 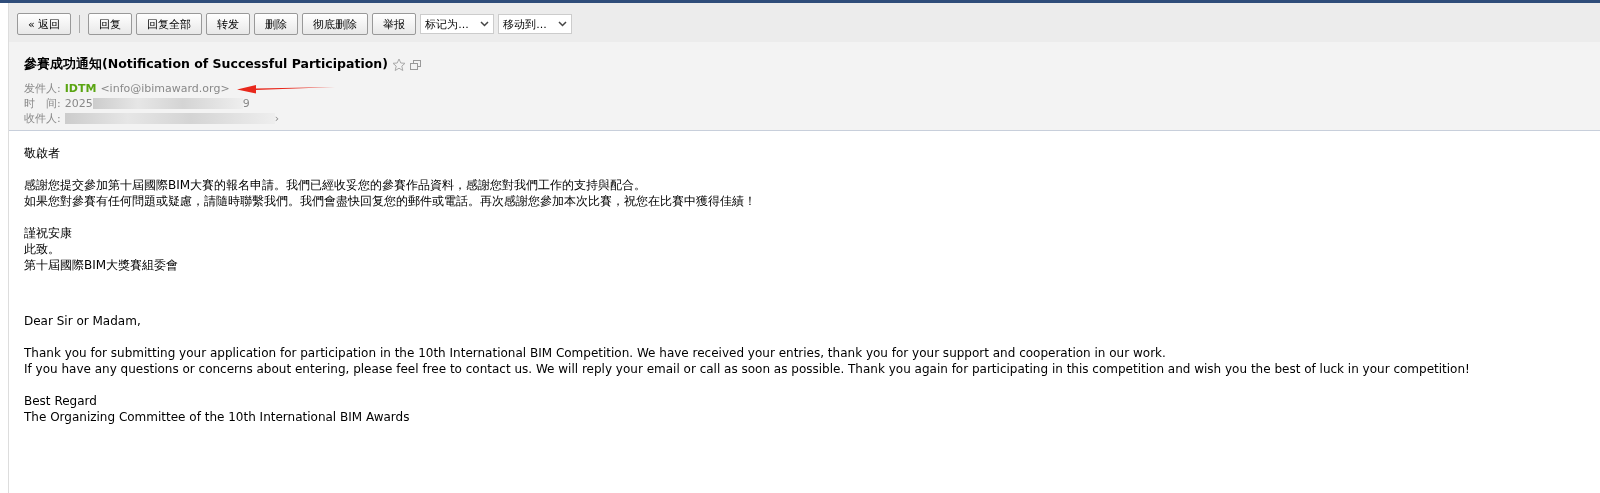 I want to click on toolbar-button: 回复, so click(x=110, y=24).